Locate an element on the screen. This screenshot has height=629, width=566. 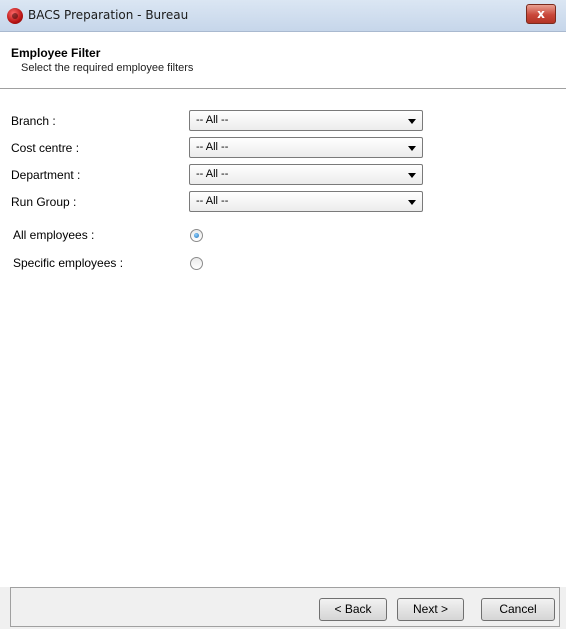
all-employees-radio is located at coordinates (196, 235).